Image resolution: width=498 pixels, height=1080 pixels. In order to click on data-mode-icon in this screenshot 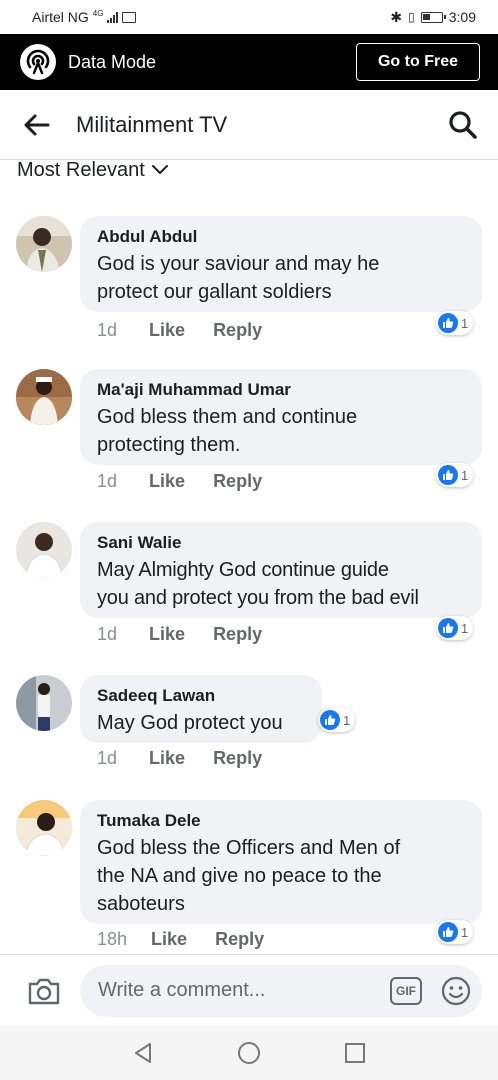, I will do `click(38, 62)`.